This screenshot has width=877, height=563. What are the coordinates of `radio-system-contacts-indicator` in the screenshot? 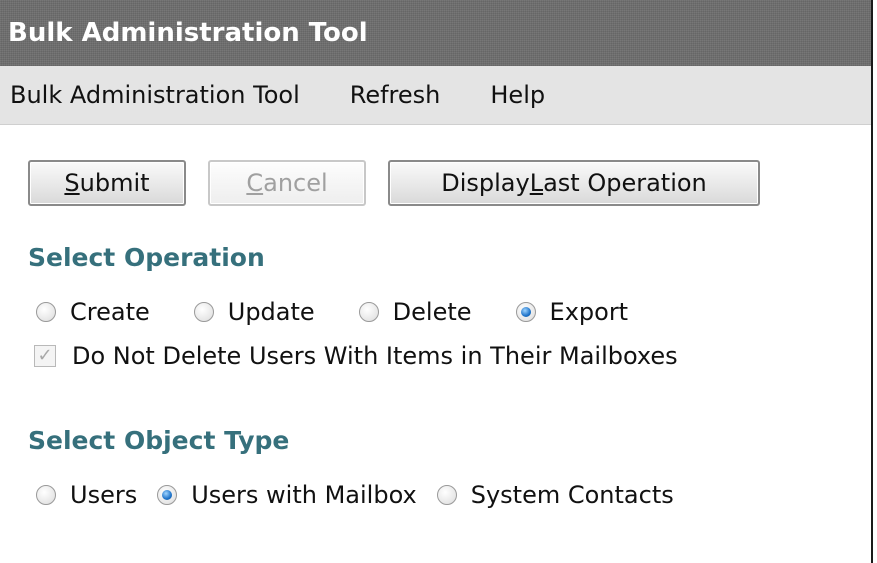 It's located at (446, 495).